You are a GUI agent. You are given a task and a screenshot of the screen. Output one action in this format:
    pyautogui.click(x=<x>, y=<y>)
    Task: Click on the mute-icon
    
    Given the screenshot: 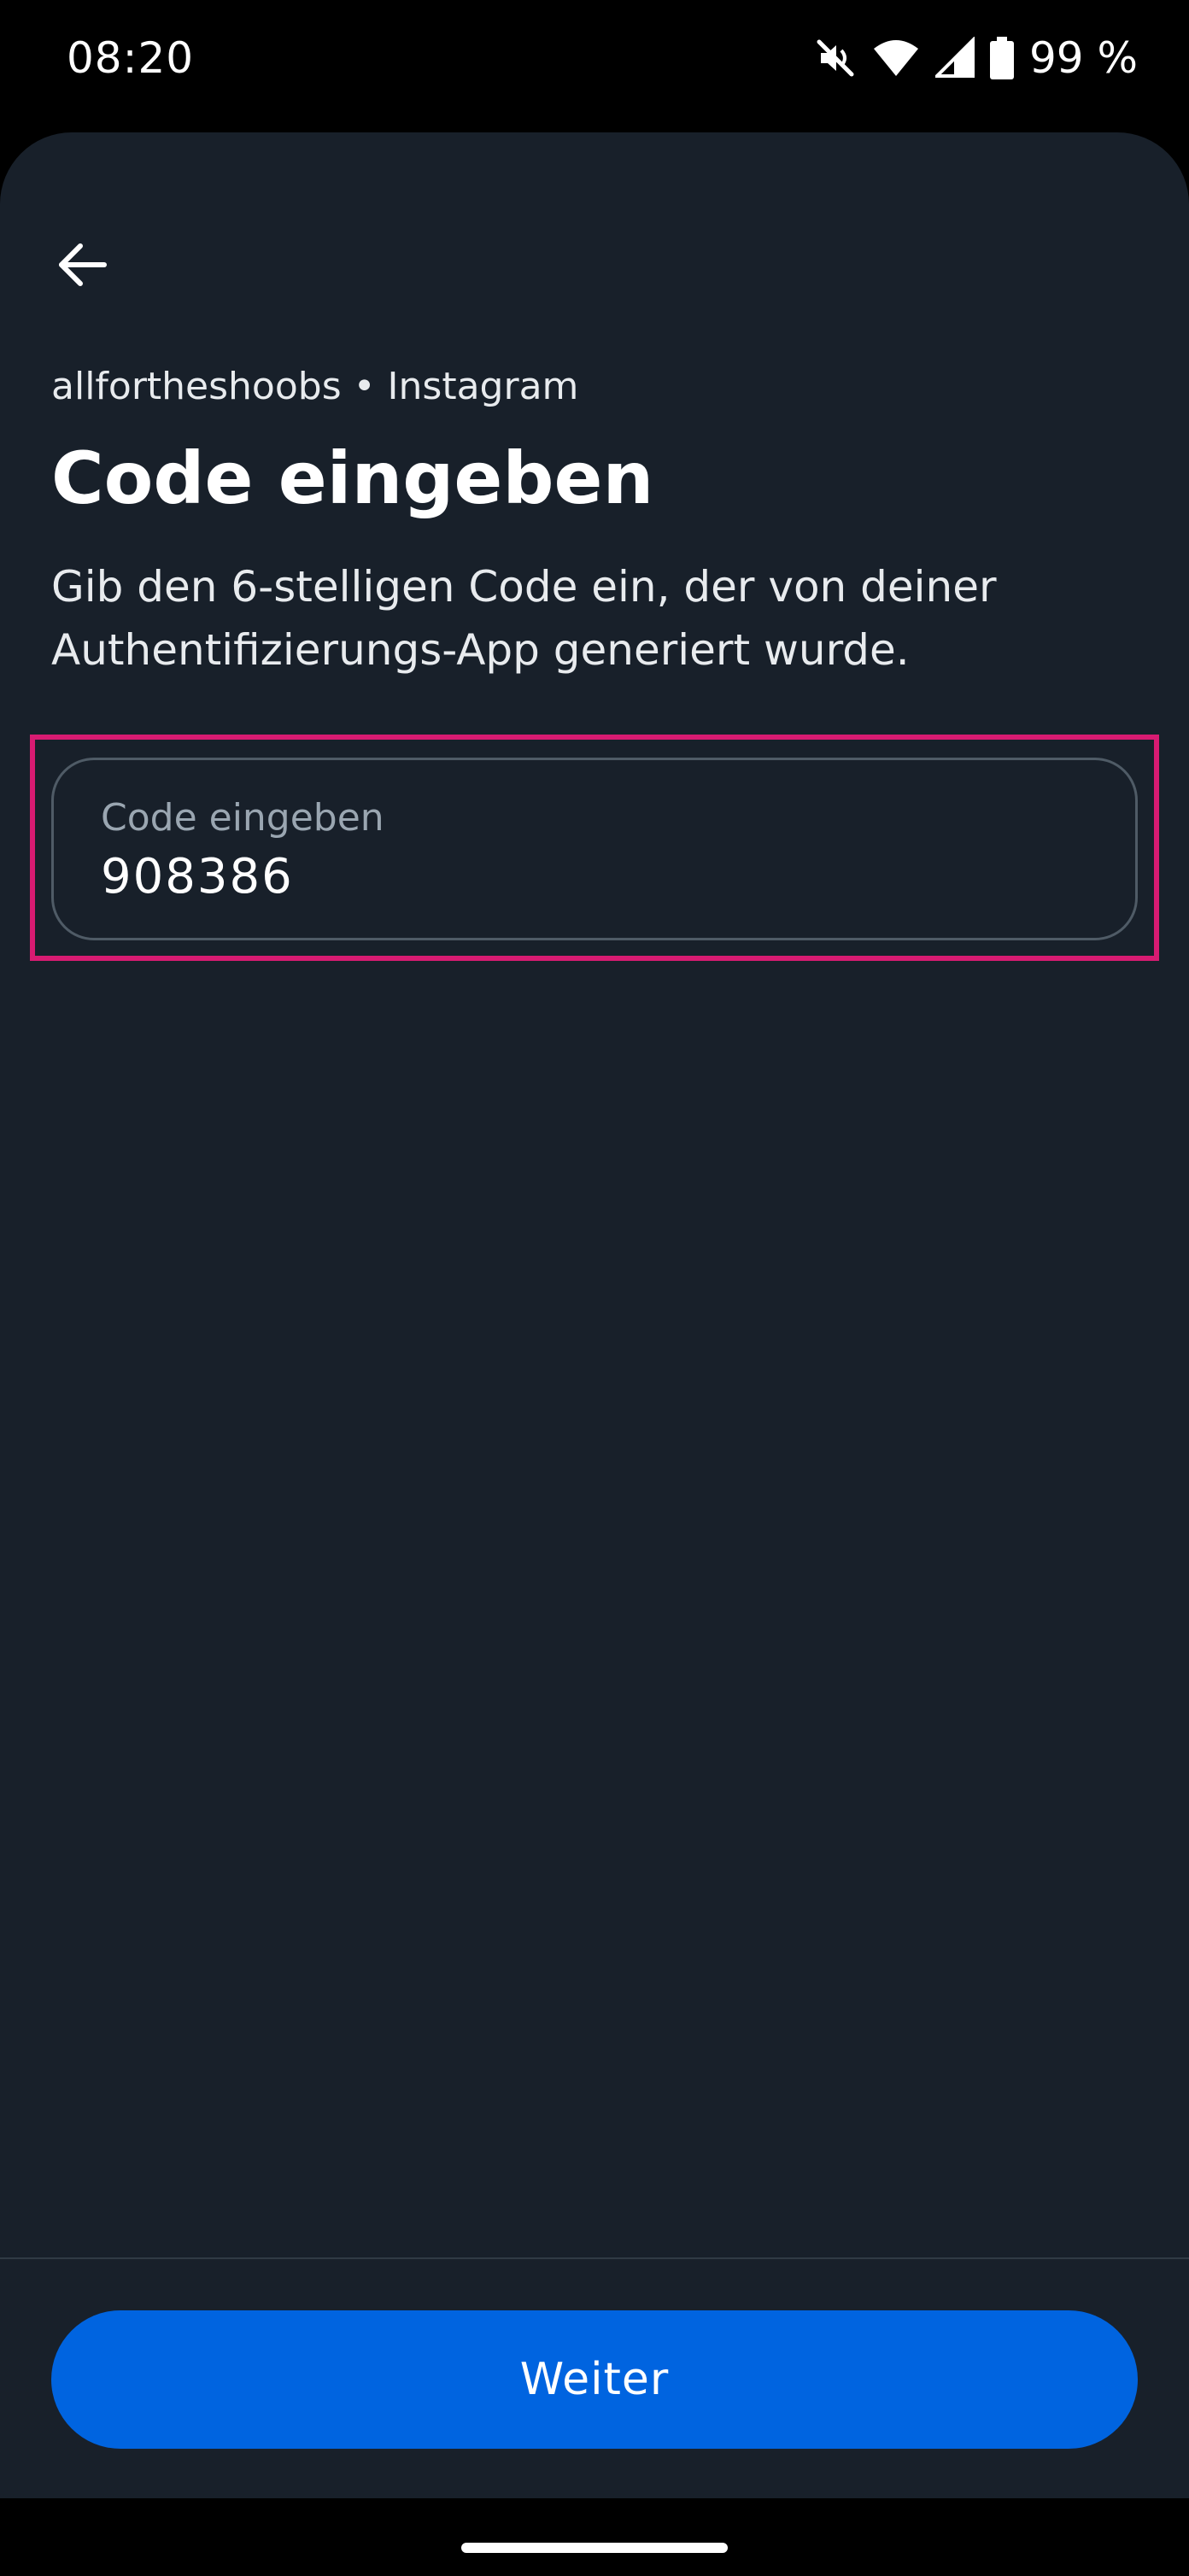 What is the action you would take?
    pyautogui.click(x=835, y=58)
    